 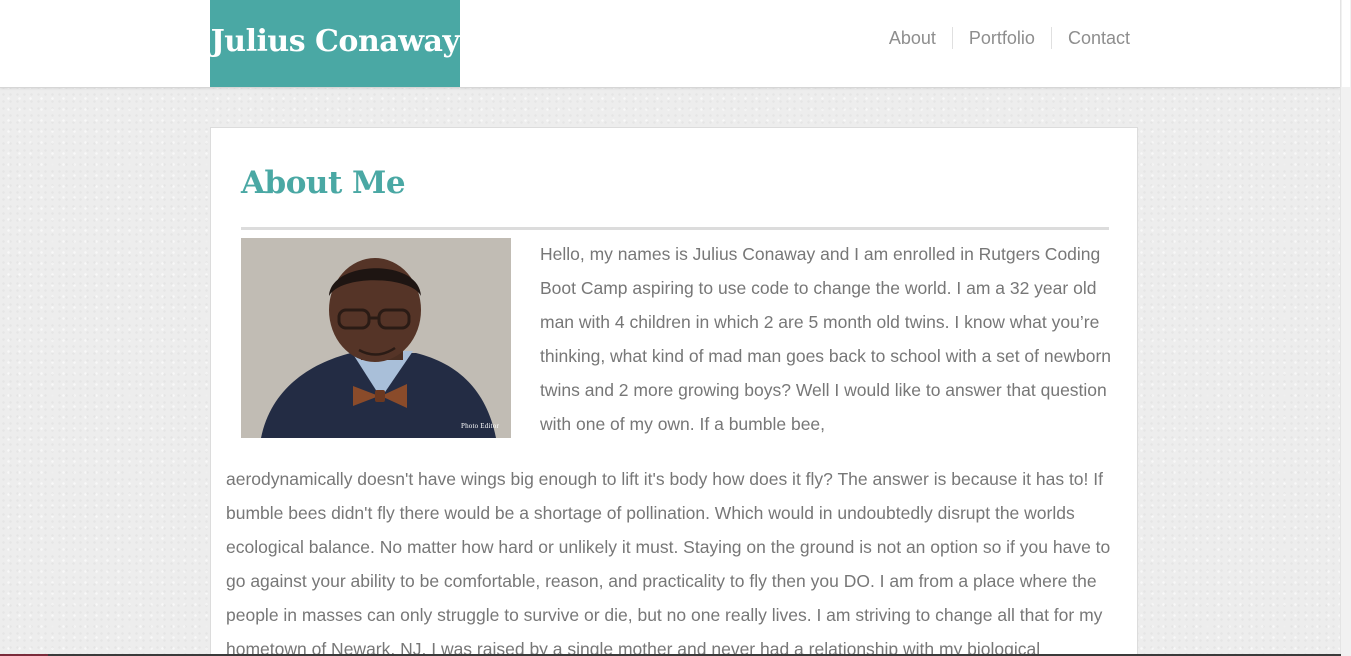 What do you see at coordinates (675, 228) in the screenshot?
I see `title-divider` at bounding box center [675, 228].